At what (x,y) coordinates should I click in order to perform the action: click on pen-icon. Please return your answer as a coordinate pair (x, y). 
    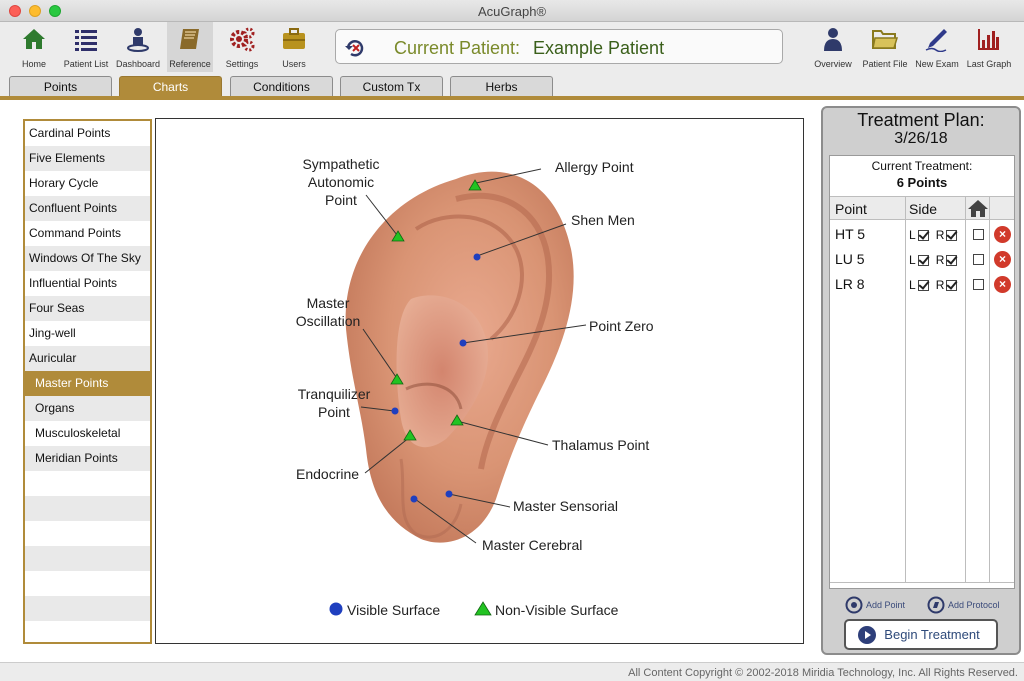
    Looking at the image, I should click on (936, 40).